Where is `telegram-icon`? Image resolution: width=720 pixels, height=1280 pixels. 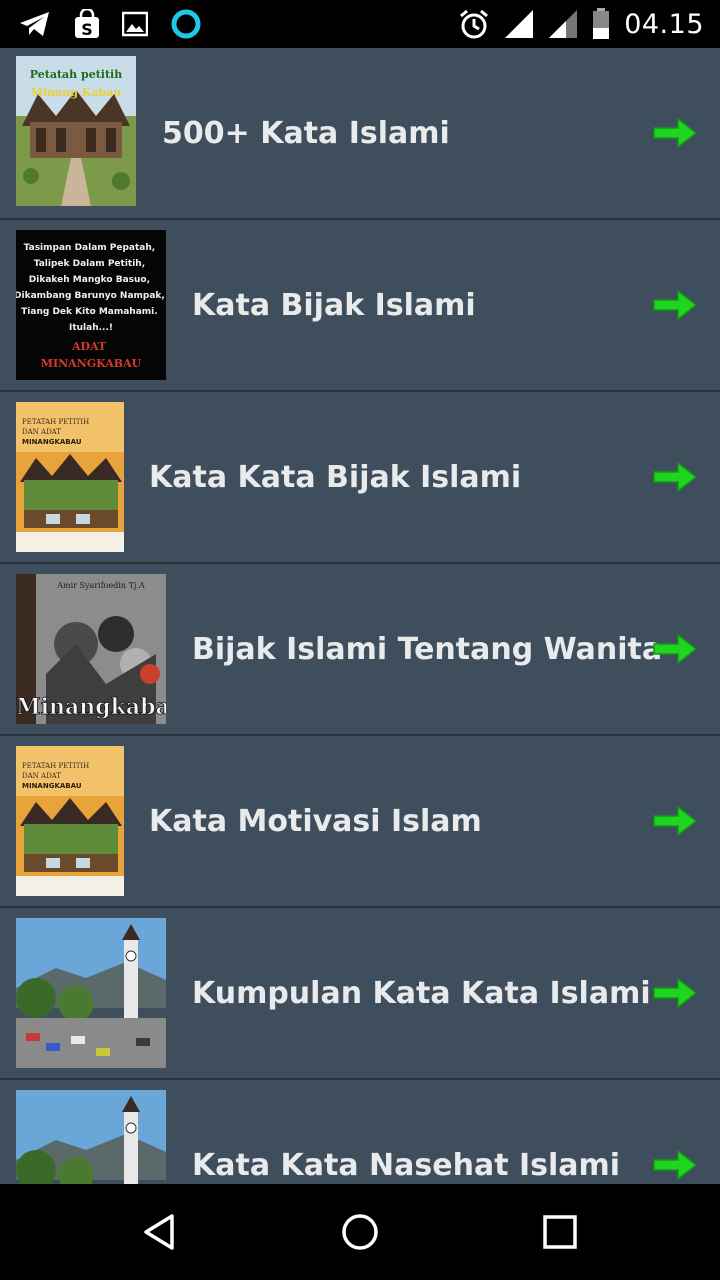
telegram-icon is located at coordinates (35, 24).